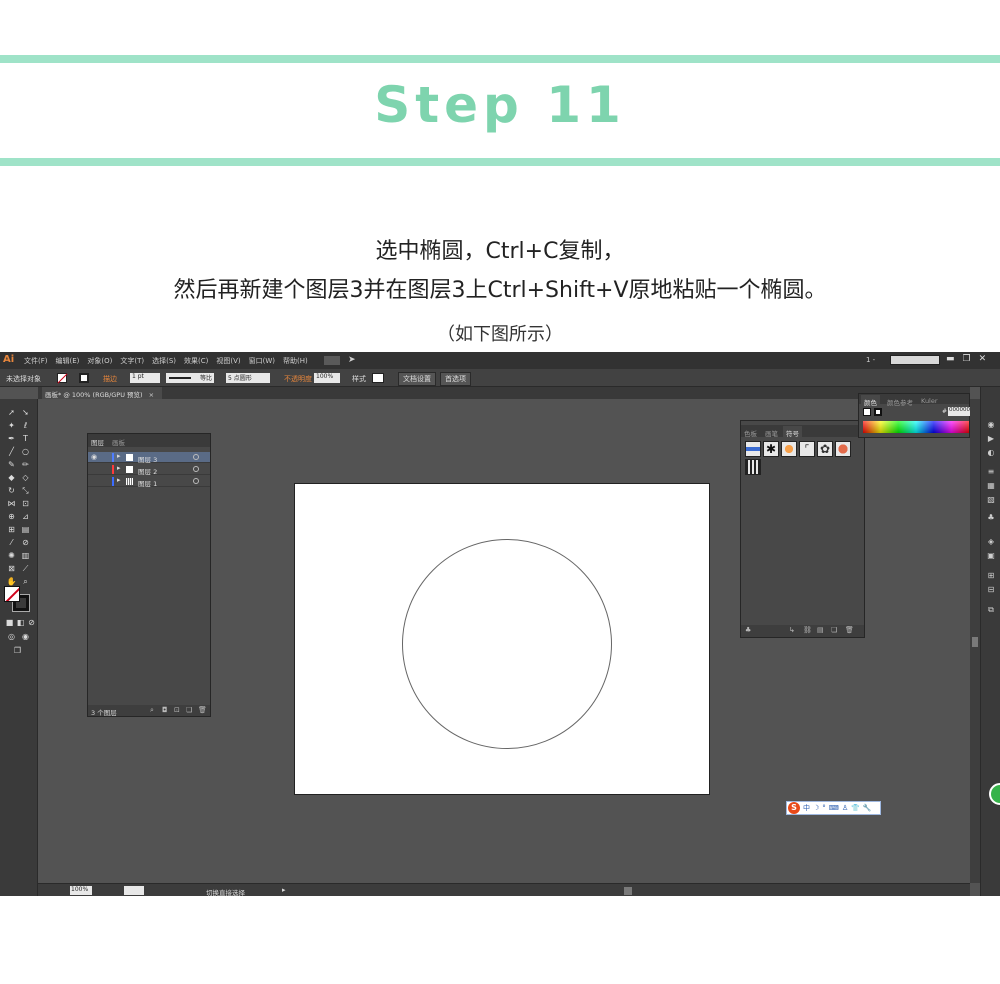 This screenshot has width=1000, height=984. What do you see at coordinates (332, 360) in the screenshot?
I see `arrange-documents-button` at bounding box center [332, 360].